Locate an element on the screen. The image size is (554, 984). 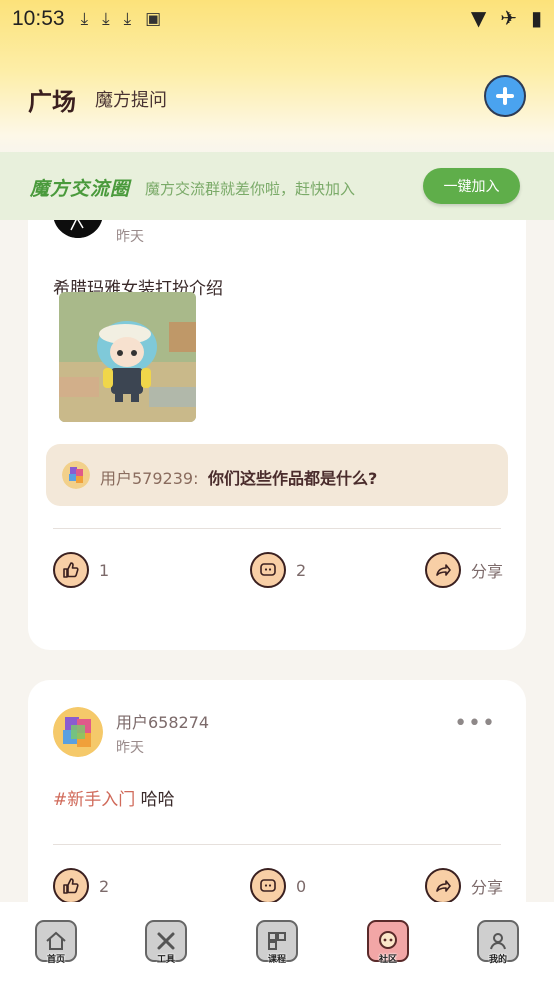
add-post-button is located at coordinates (505, 96).